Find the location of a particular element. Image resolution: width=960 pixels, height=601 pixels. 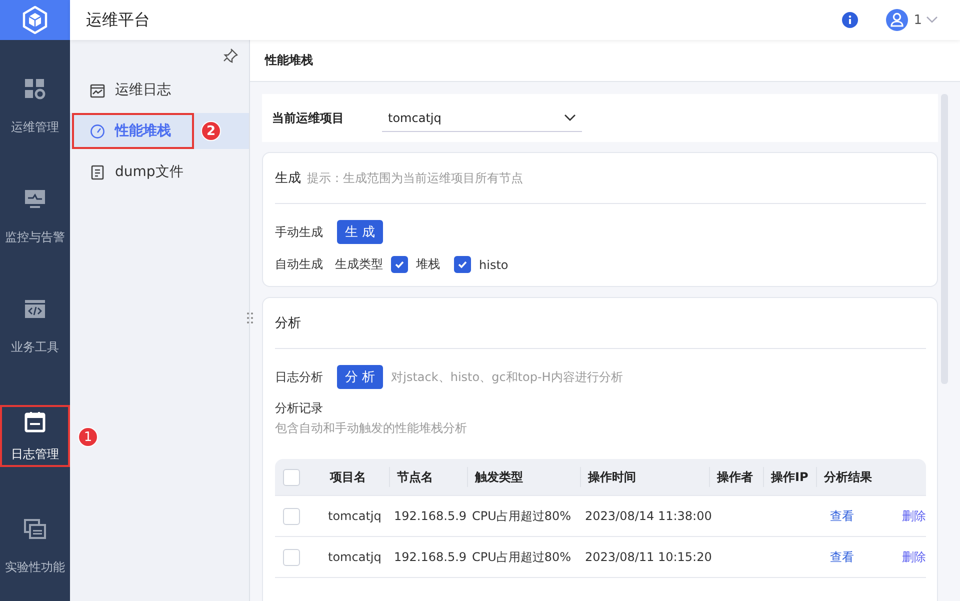

calendar-icon is located at coordinates (35, 422).